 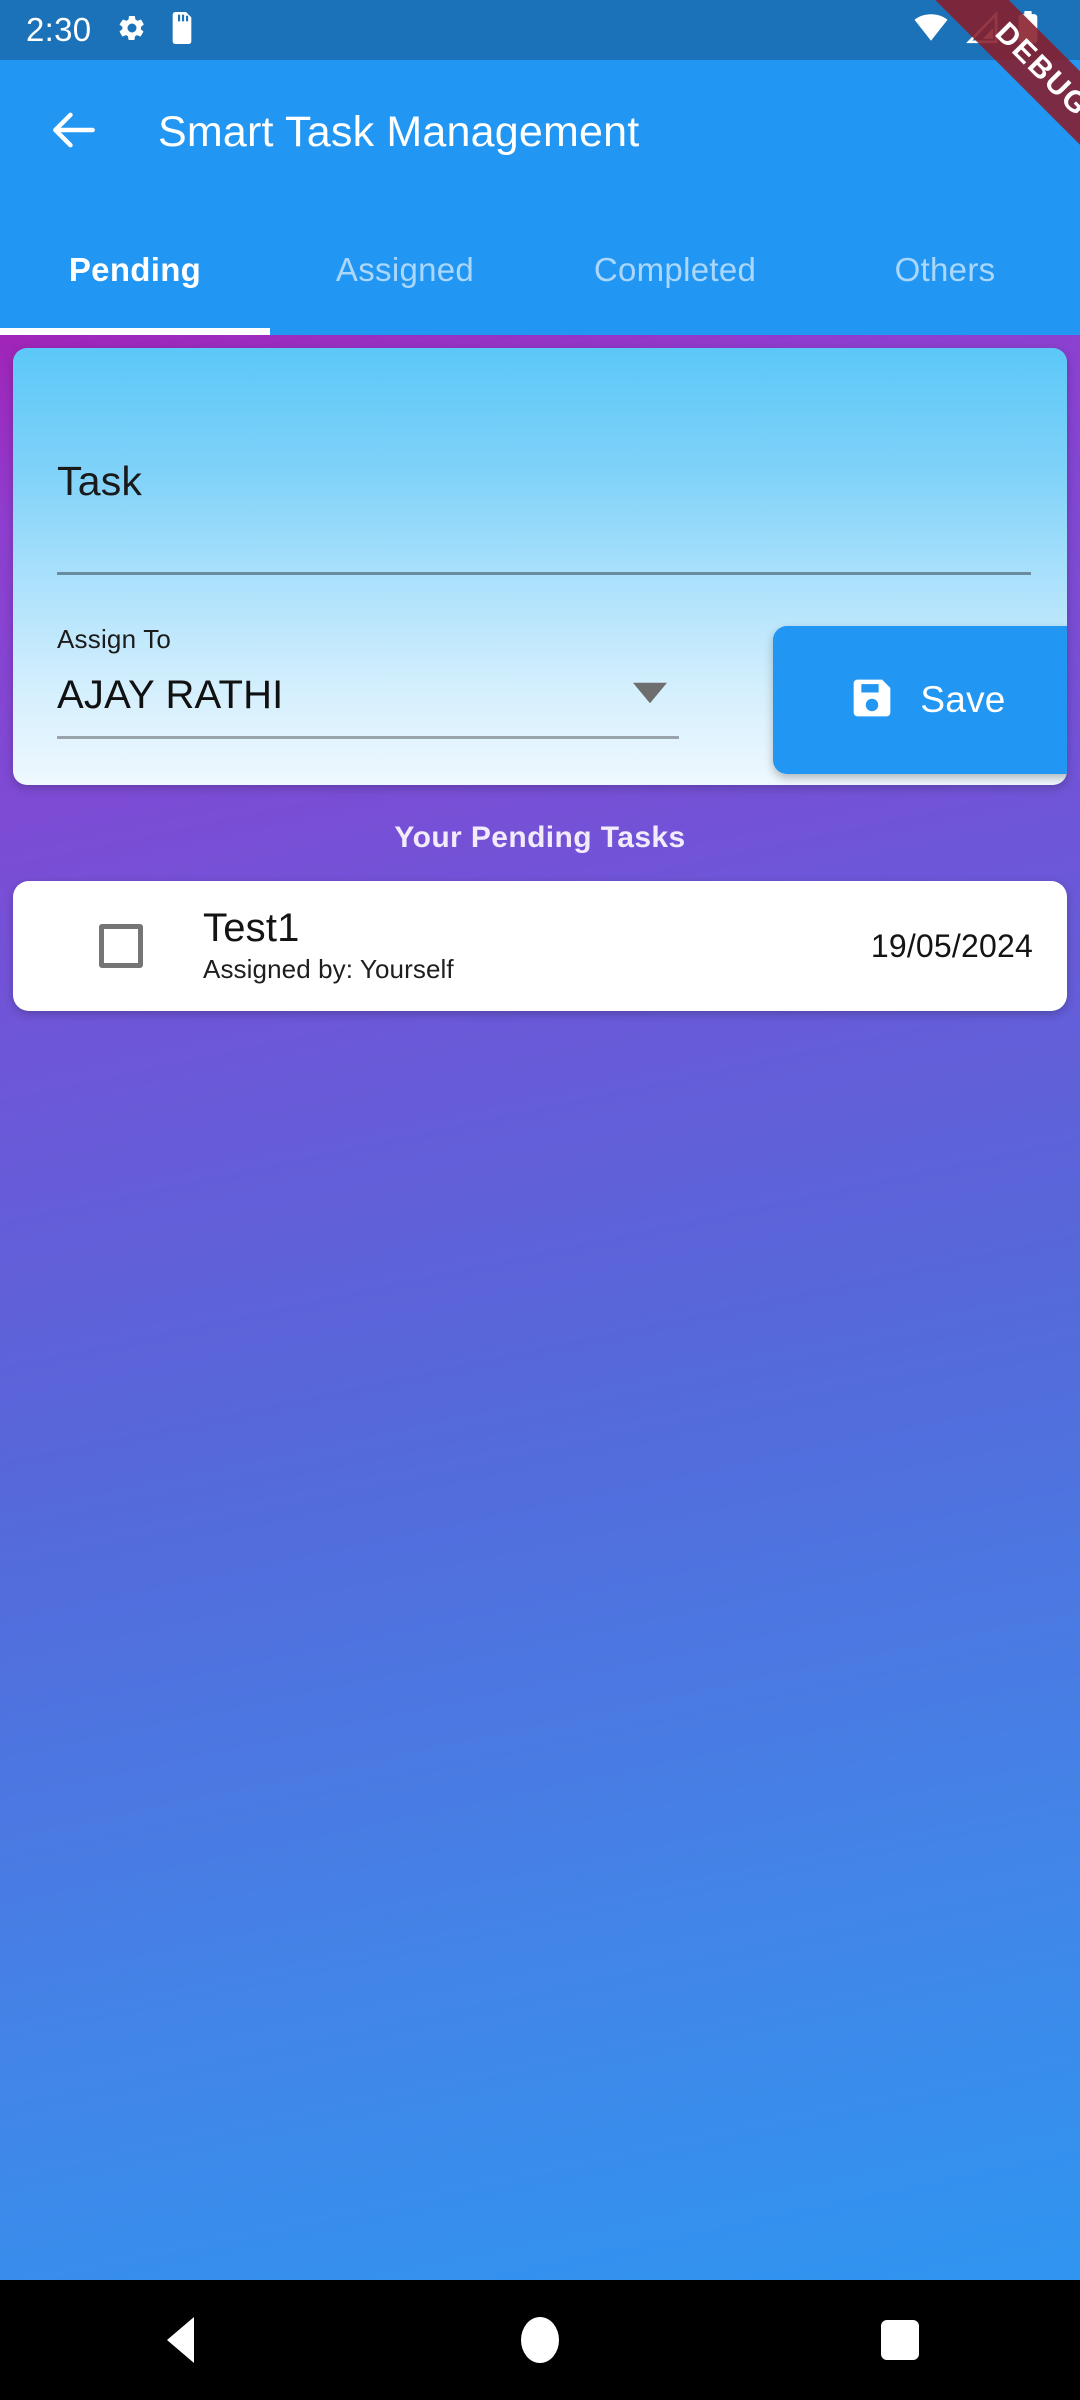 What do you see at coordinates (121, 946) in the screenshot?
I see `task-complete-checkbox` at bounding box center [121, 946].